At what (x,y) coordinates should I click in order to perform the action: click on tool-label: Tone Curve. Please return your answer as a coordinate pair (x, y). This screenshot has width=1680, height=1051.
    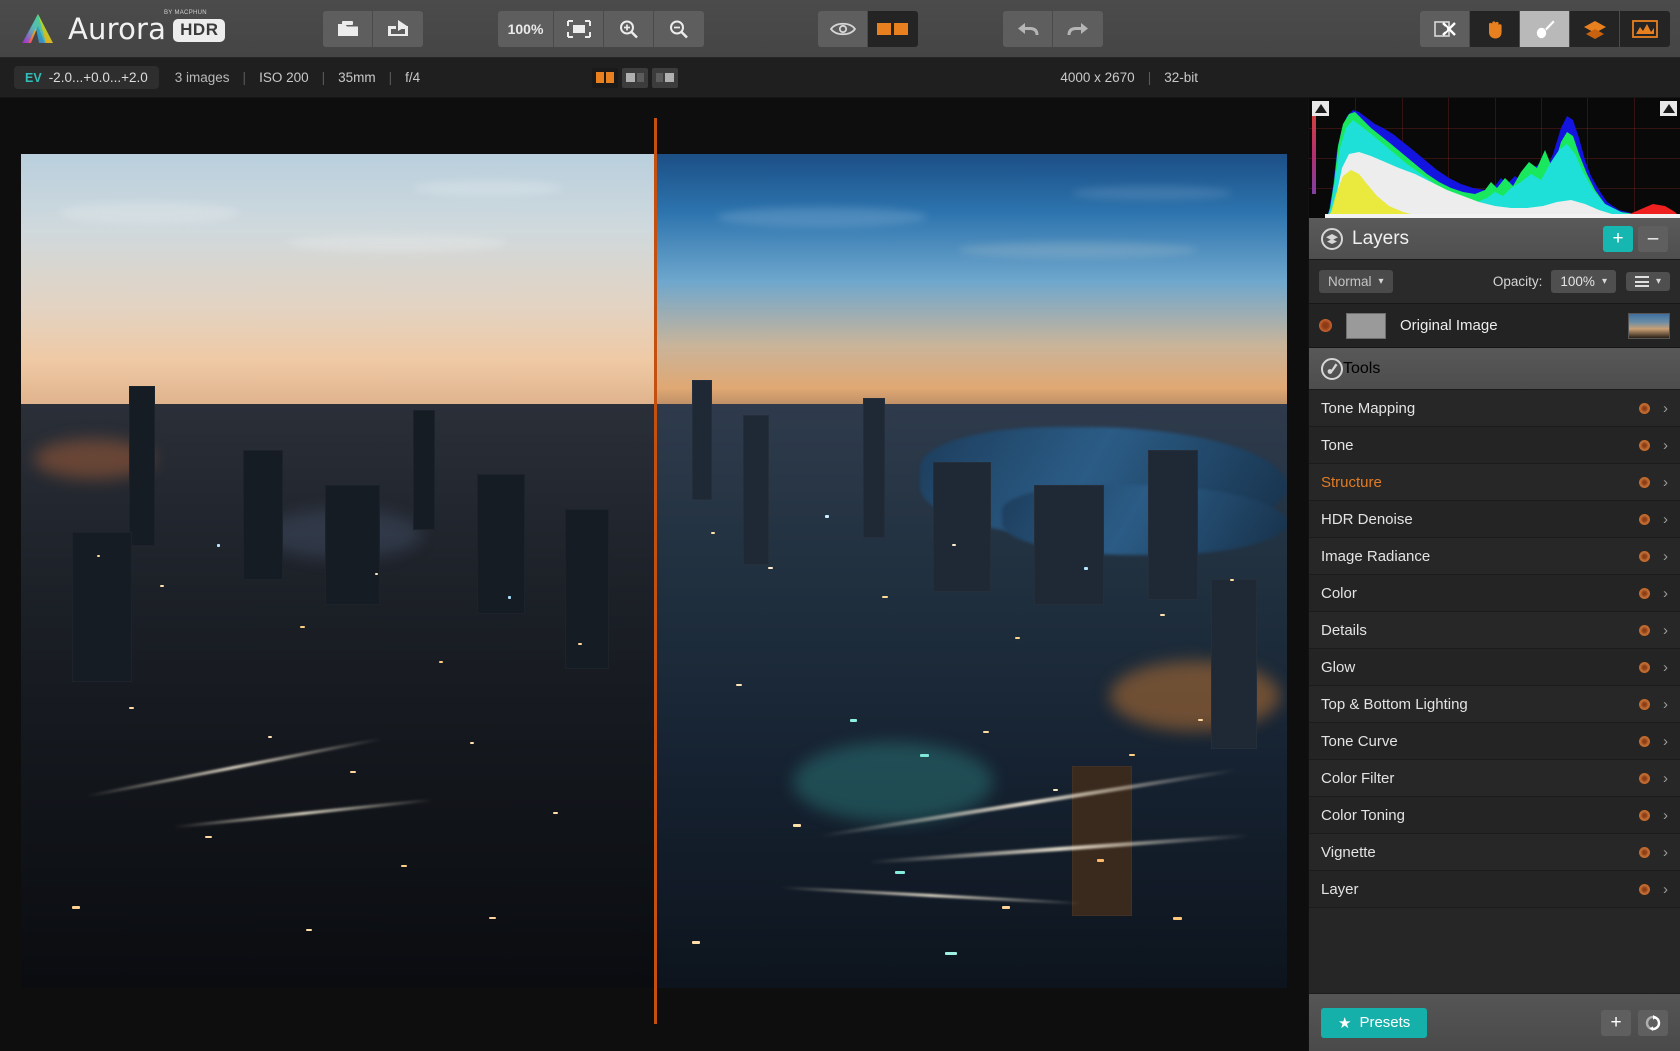
    Looking at the image, I should click on (1359, 741).